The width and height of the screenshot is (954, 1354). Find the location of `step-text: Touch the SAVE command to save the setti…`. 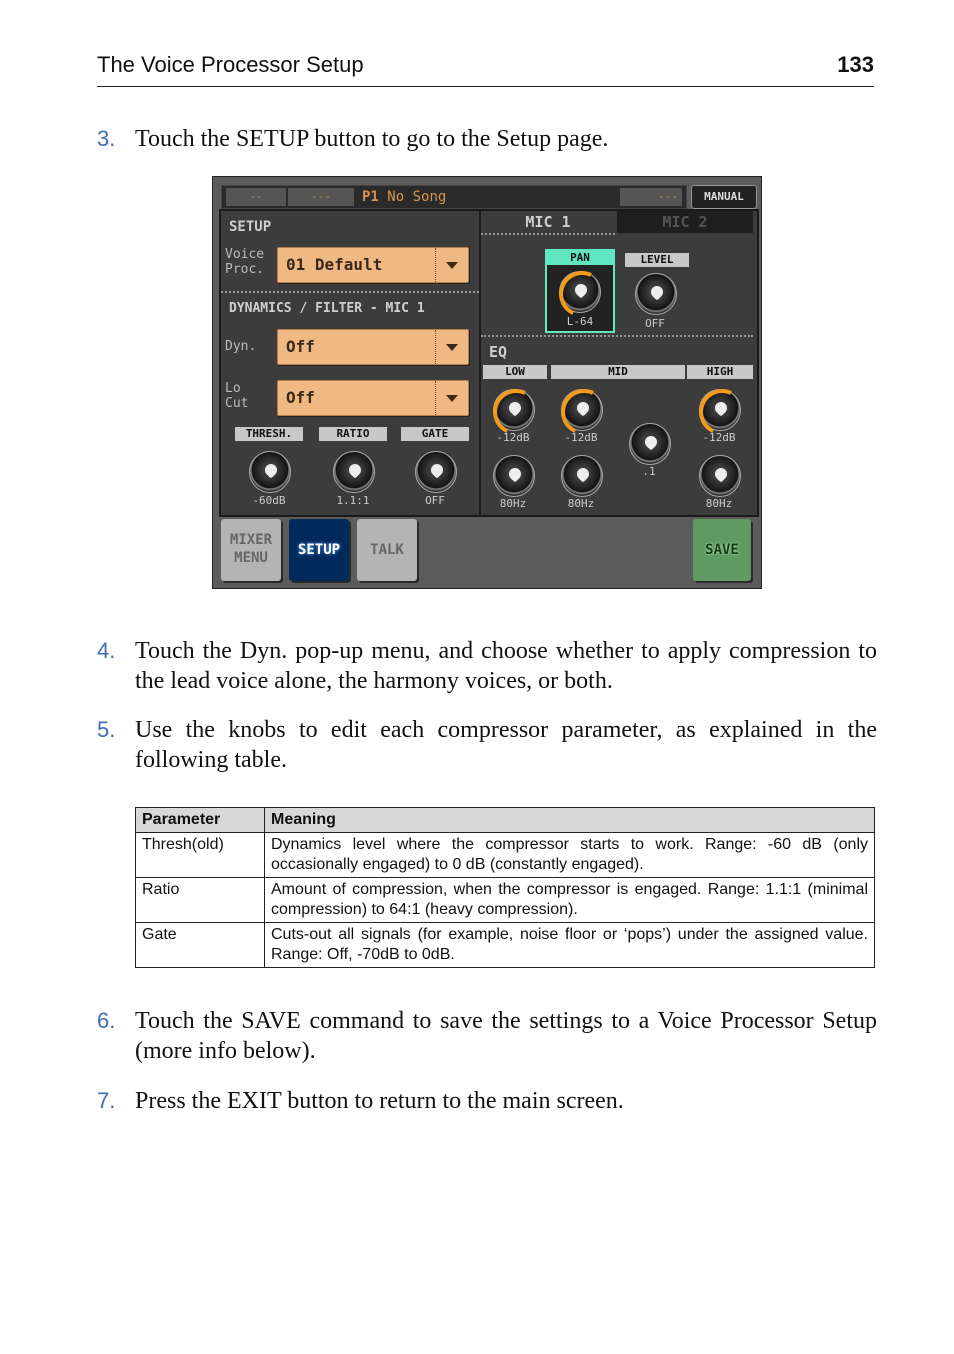

step-text: Touch the SAVE command to save the setti… is located at coordinates (506, 1036).